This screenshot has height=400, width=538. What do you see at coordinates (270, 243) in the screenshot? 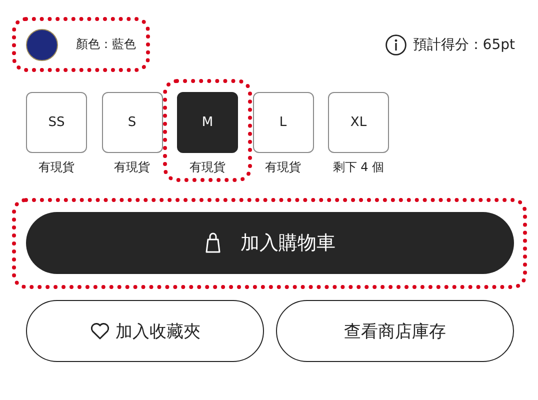
I see `add-to-cart-button: 加入購物車` at bounding box center [270, 243].